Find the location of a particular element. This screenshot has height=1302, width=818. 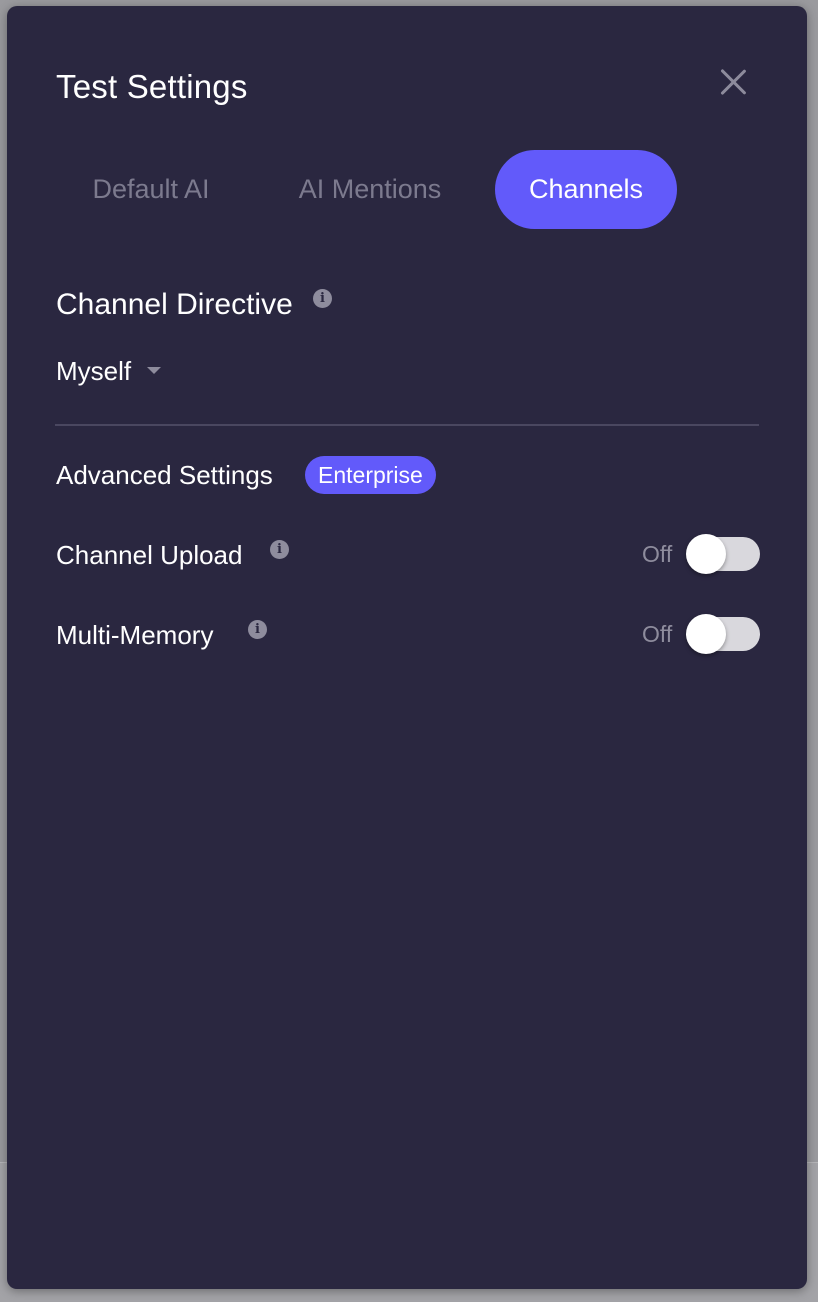

modal-title: Test Settings is located at coordinates (152, 86).